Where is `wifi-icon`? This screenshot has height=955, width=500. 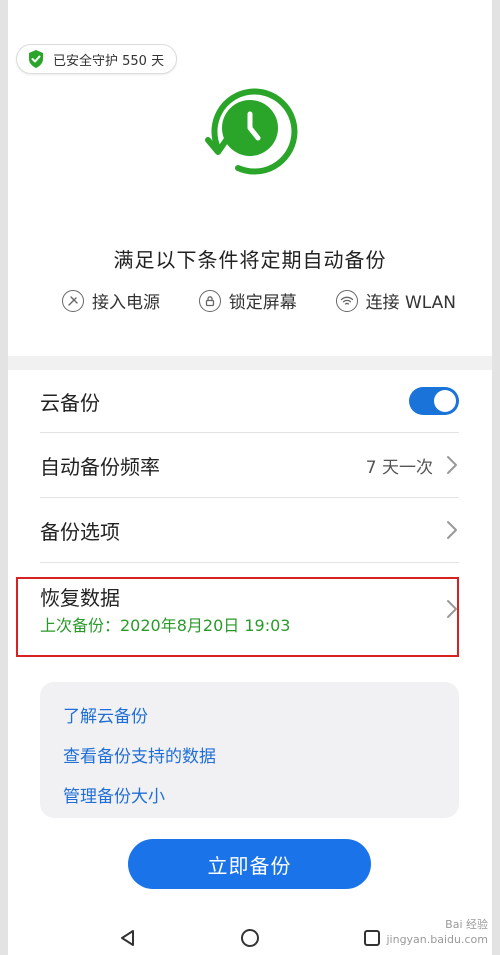
wifi-icon is located at coordinates (346, 300).